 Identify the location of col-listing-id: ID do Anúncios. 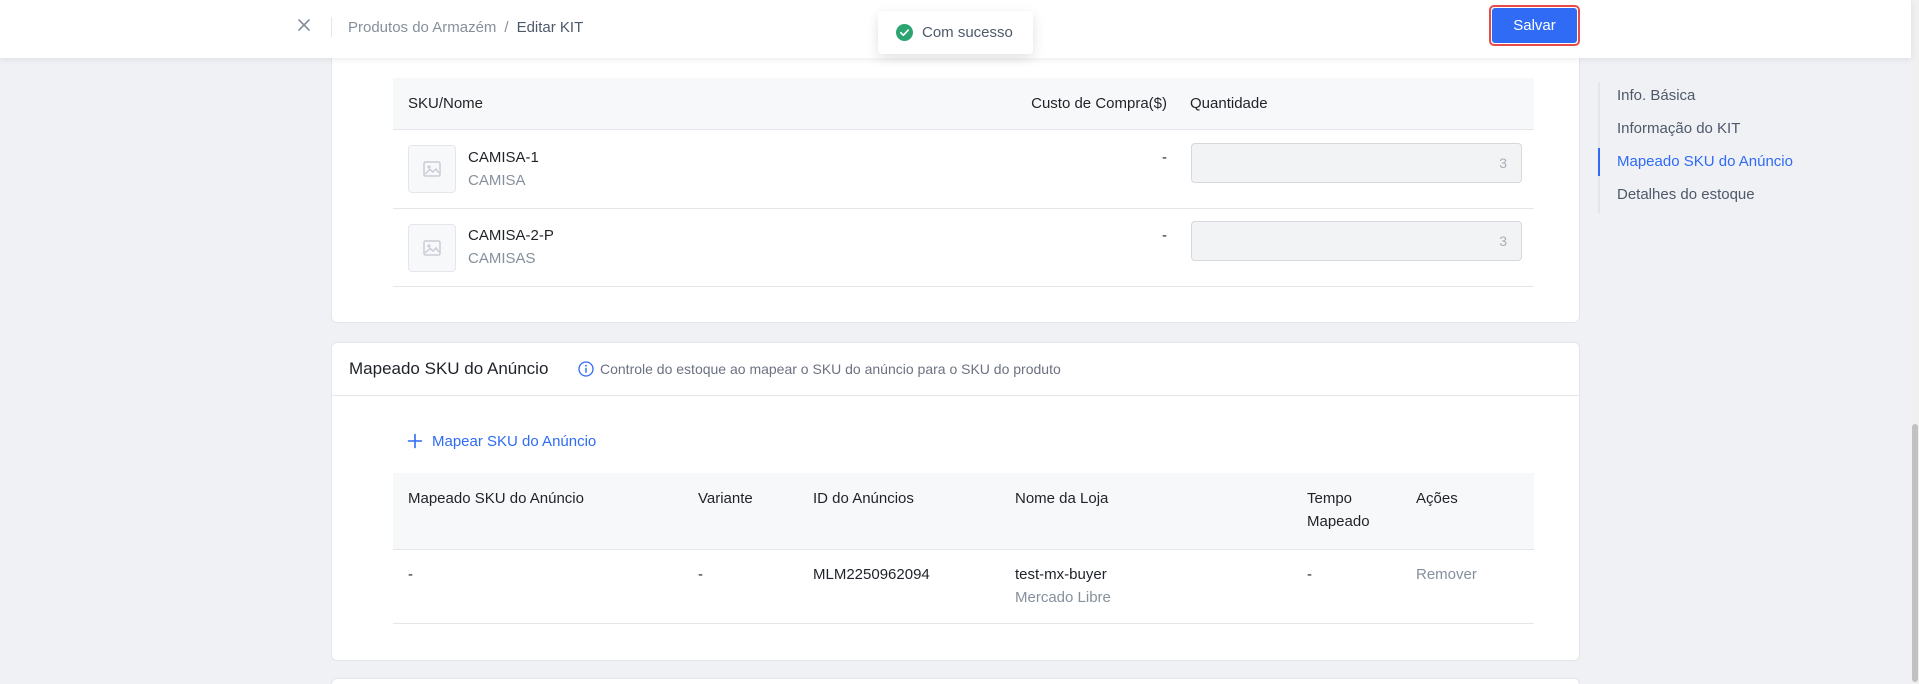
(863, 498).